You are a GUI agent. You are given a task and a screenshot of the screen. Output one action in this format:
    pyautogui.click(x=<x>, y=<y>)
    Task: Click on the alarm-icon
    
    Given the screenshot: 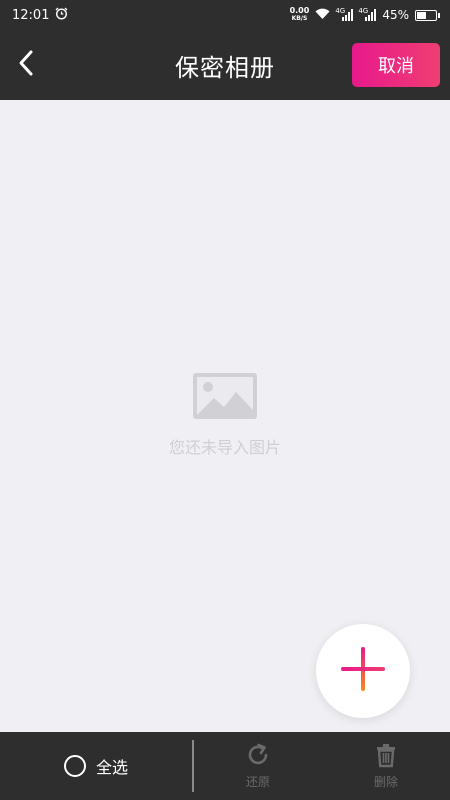 What is the action you would take?
    pyautogui.click(x=61, y=15)
    